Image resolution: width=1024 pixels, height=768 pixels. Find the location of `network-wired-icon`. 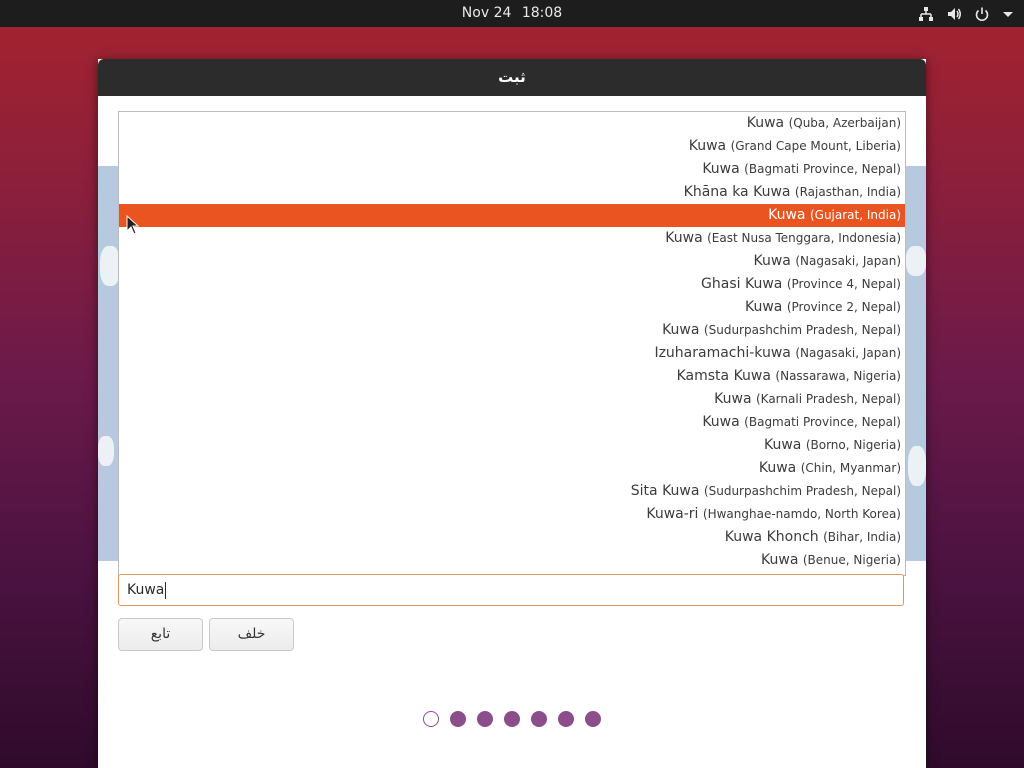

network-wired-icon is located at coordinates (926, 14).